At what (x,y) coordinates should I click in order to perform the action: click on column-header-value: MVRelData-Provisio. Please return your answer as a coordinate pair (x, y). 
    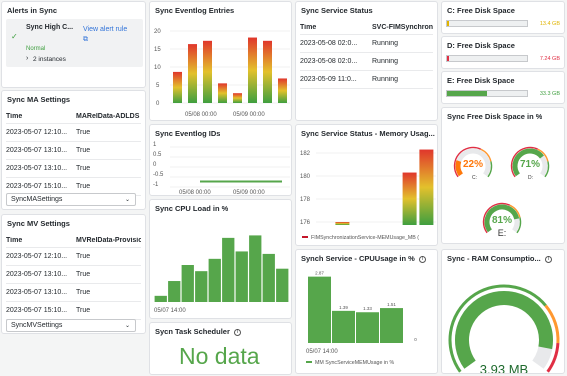
    Looking at the image, I should click on (108, 240).